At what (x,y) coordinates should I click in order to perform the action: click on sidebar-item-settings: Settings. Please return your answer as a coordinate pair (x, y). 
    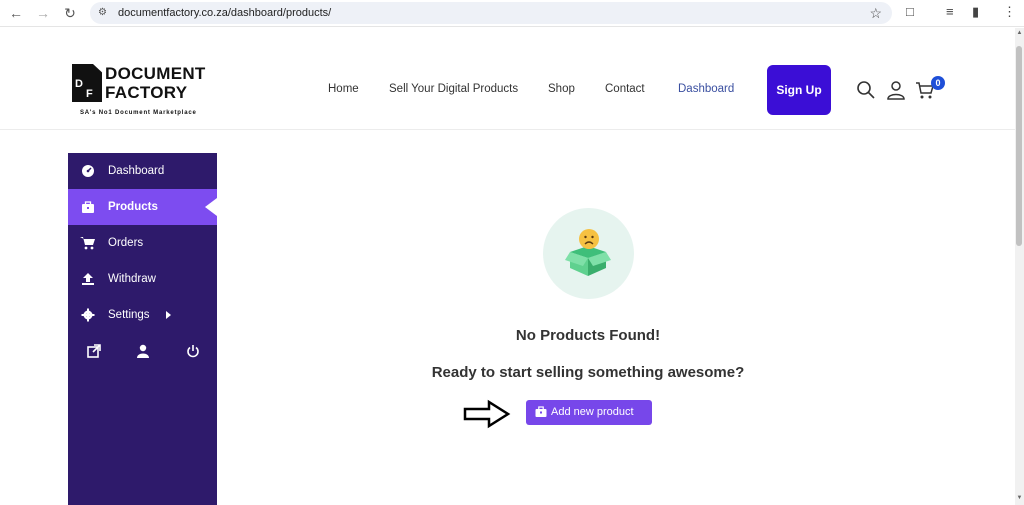
    Looking at the image, I should click on (142, 315).